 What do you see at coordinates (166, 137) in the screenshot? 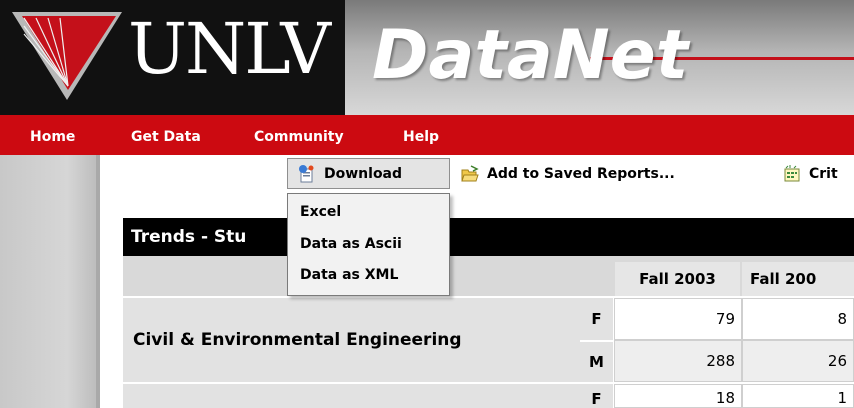
I see `nav-get-data: Get Data` at bounding box center [166, 137].